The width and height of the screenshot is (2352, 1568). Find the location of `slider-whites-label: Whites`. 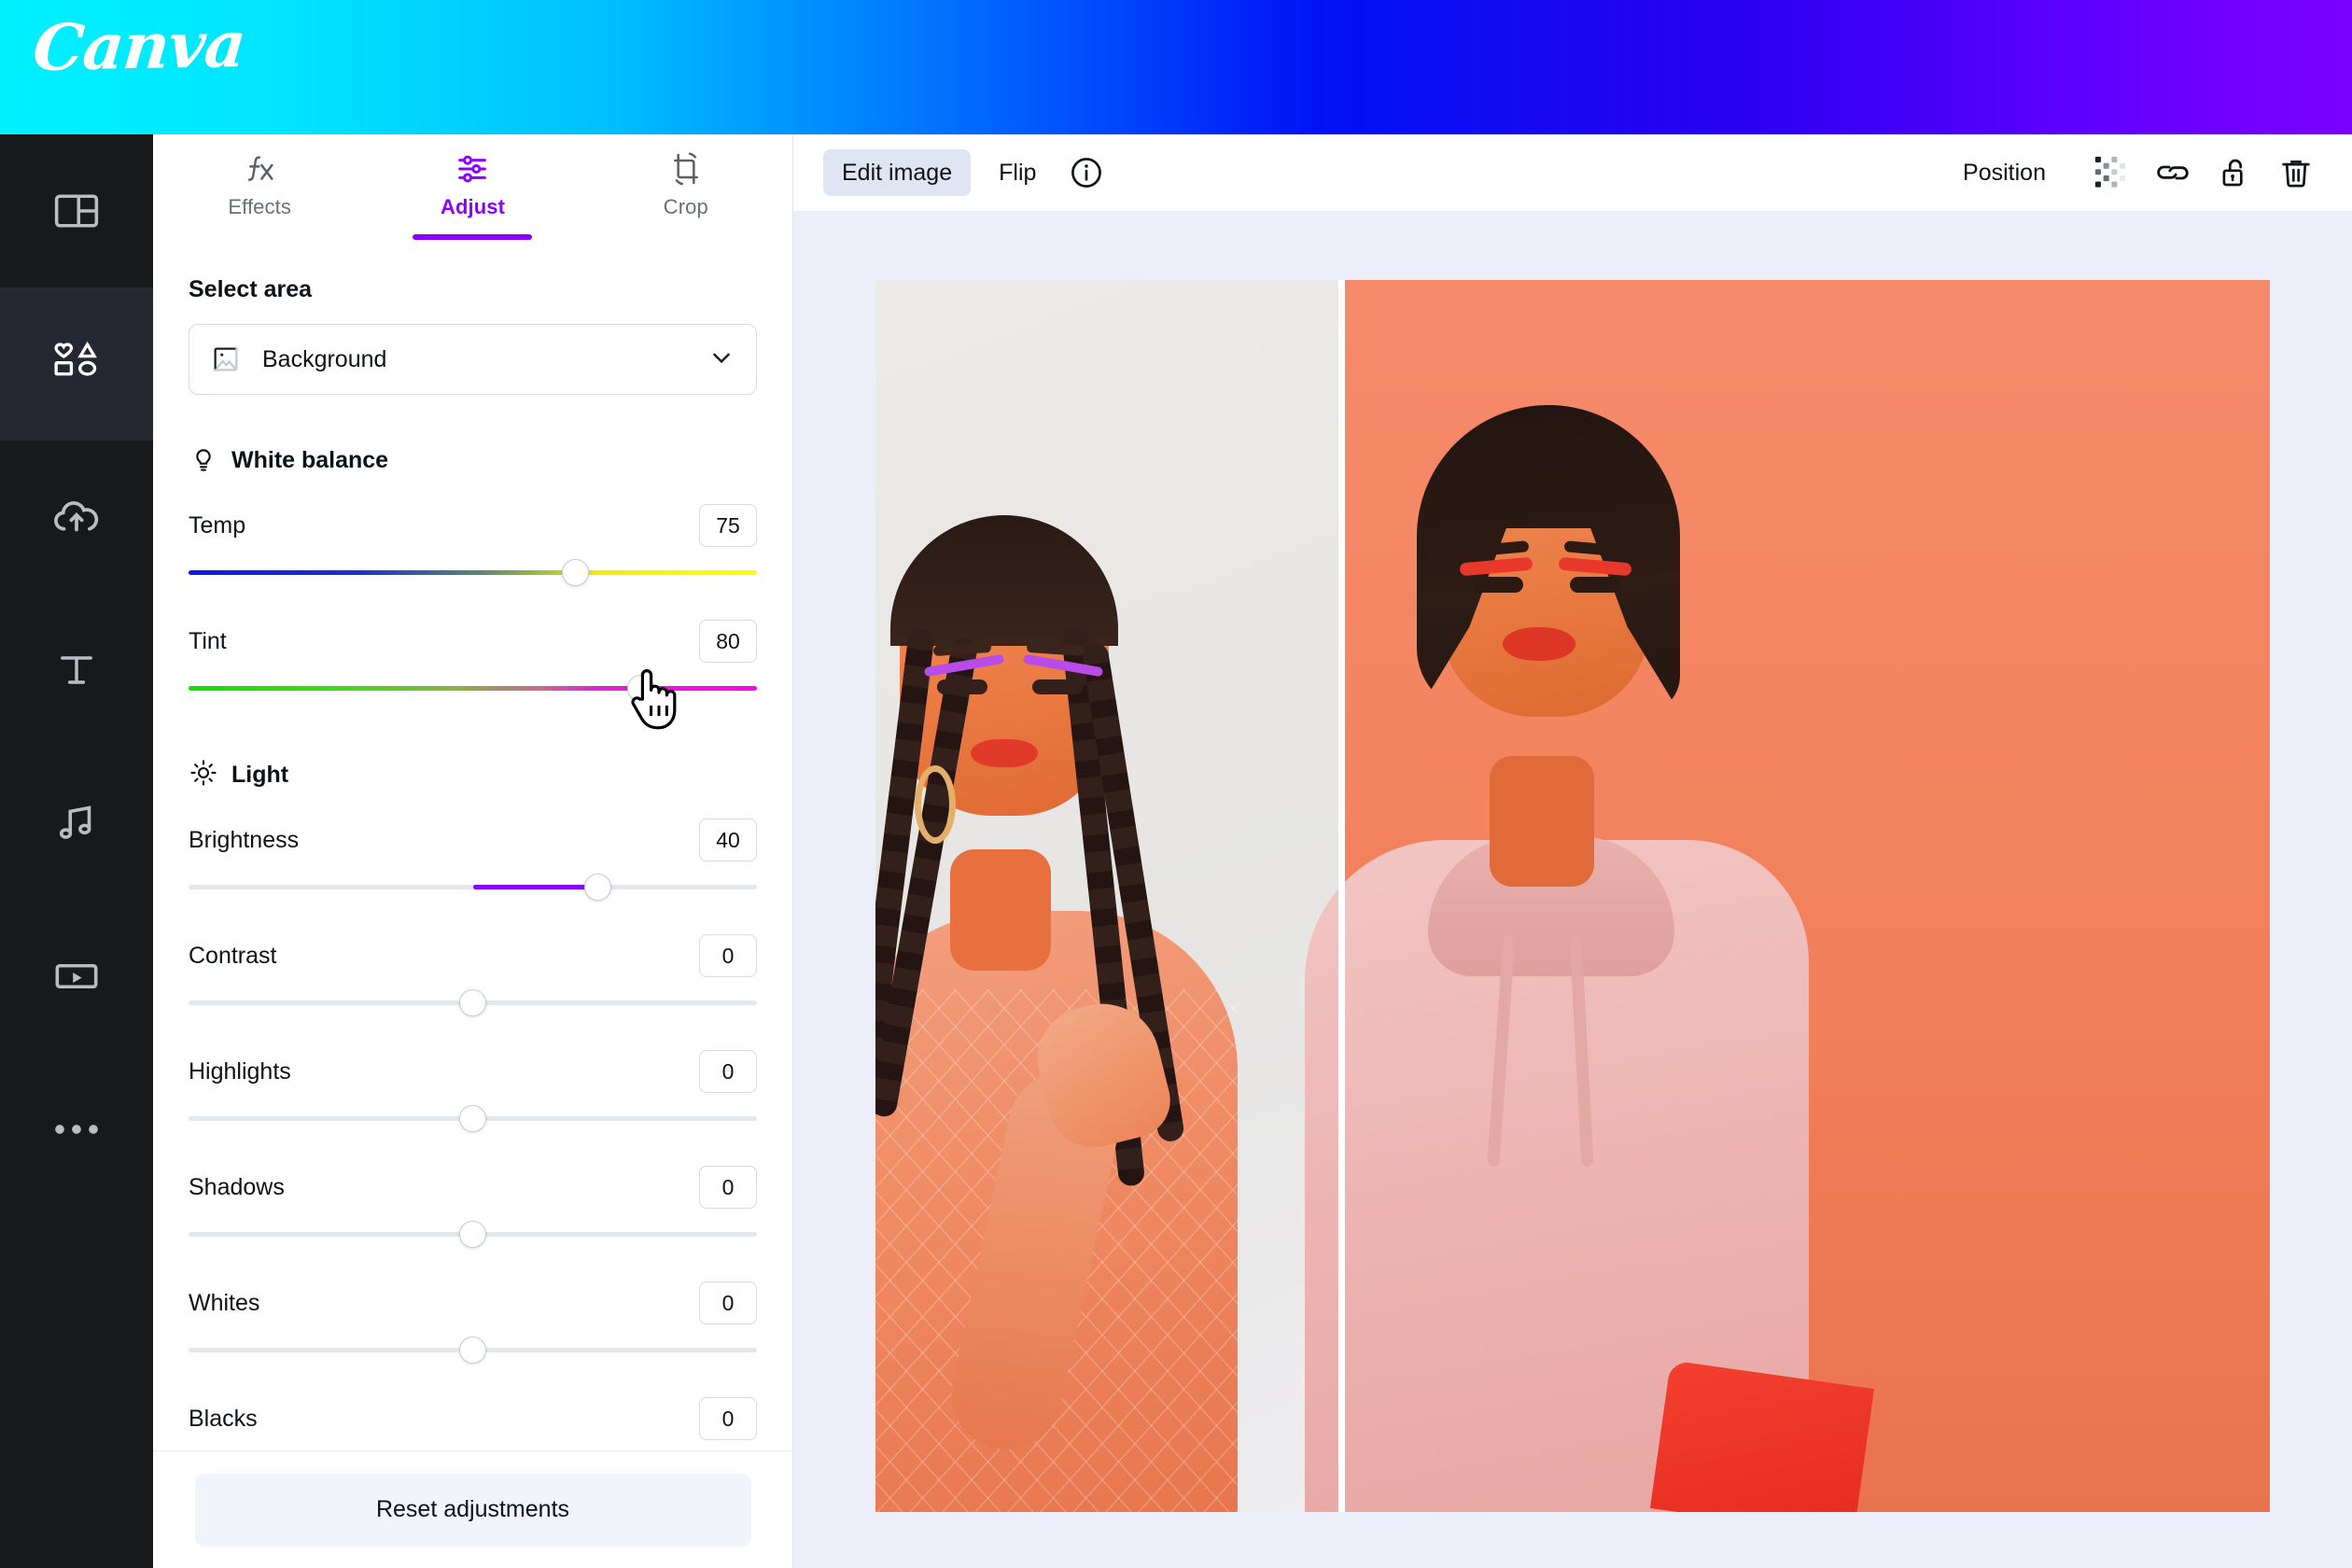

slider-whites-label: Whites is located at coordinates (224, 1302).